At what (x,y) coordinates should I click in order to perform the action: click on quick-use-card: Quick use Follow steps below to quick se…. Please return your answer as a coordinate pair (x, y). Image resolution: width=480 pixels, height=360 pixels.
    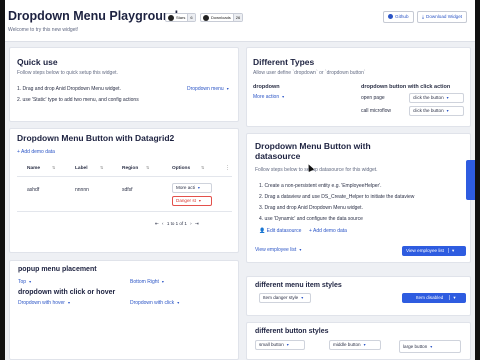
    Looking at the image, I should click on (124, 84).